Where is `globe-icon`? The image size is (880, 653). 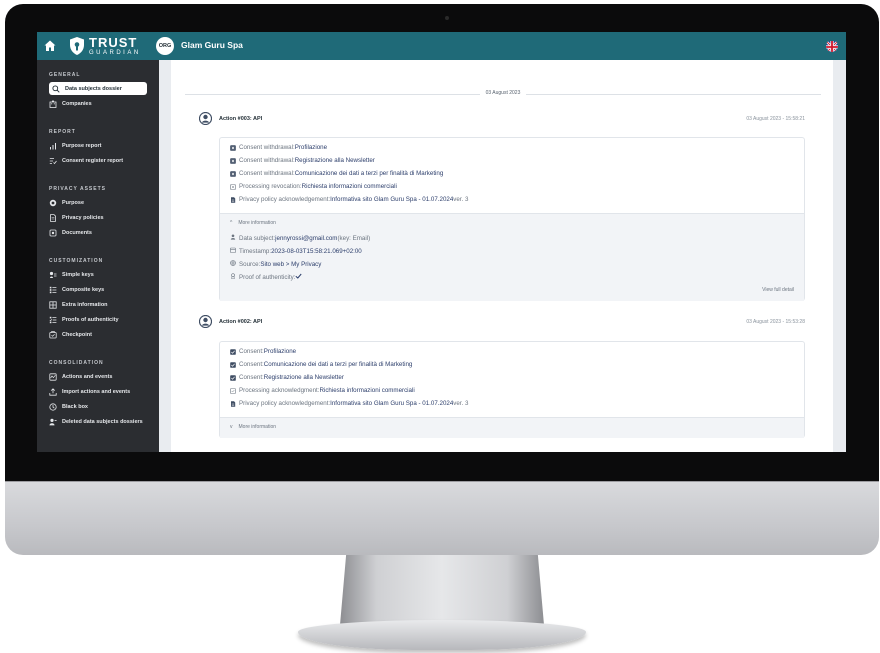 globe-icon is located at coordinates (233, 264).